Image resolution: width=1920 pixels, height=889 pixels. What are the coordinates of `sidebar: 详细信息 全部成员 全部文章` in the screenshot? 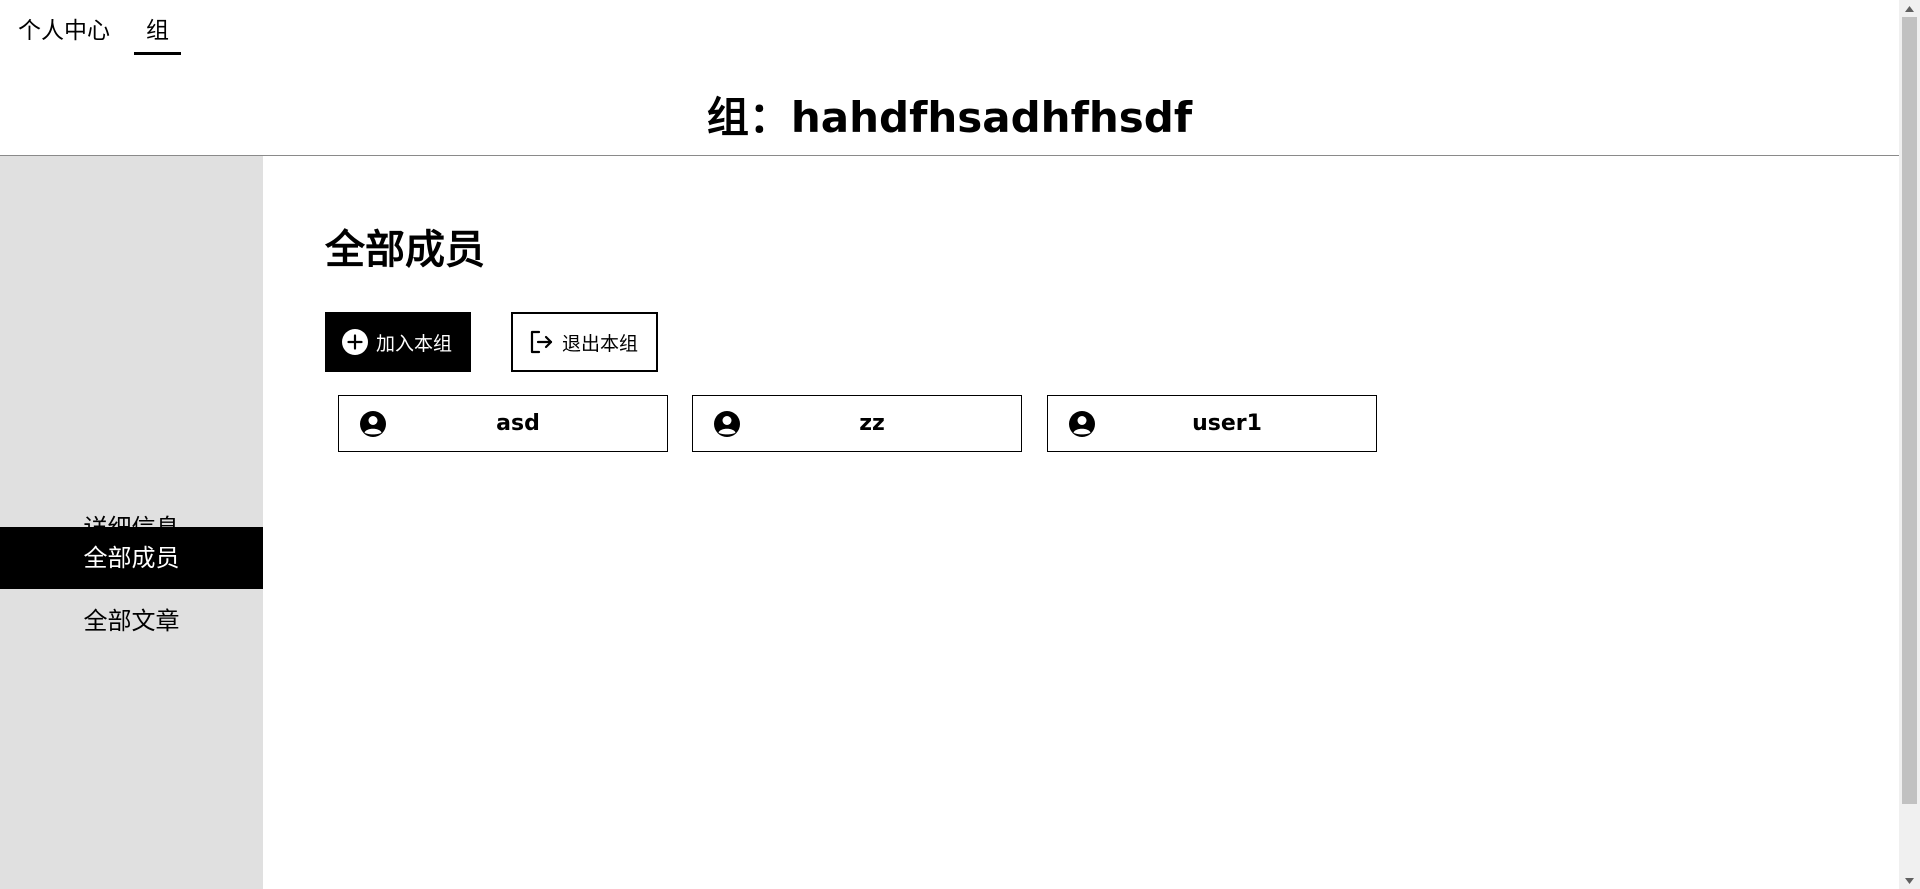 It's located at (131, 522).